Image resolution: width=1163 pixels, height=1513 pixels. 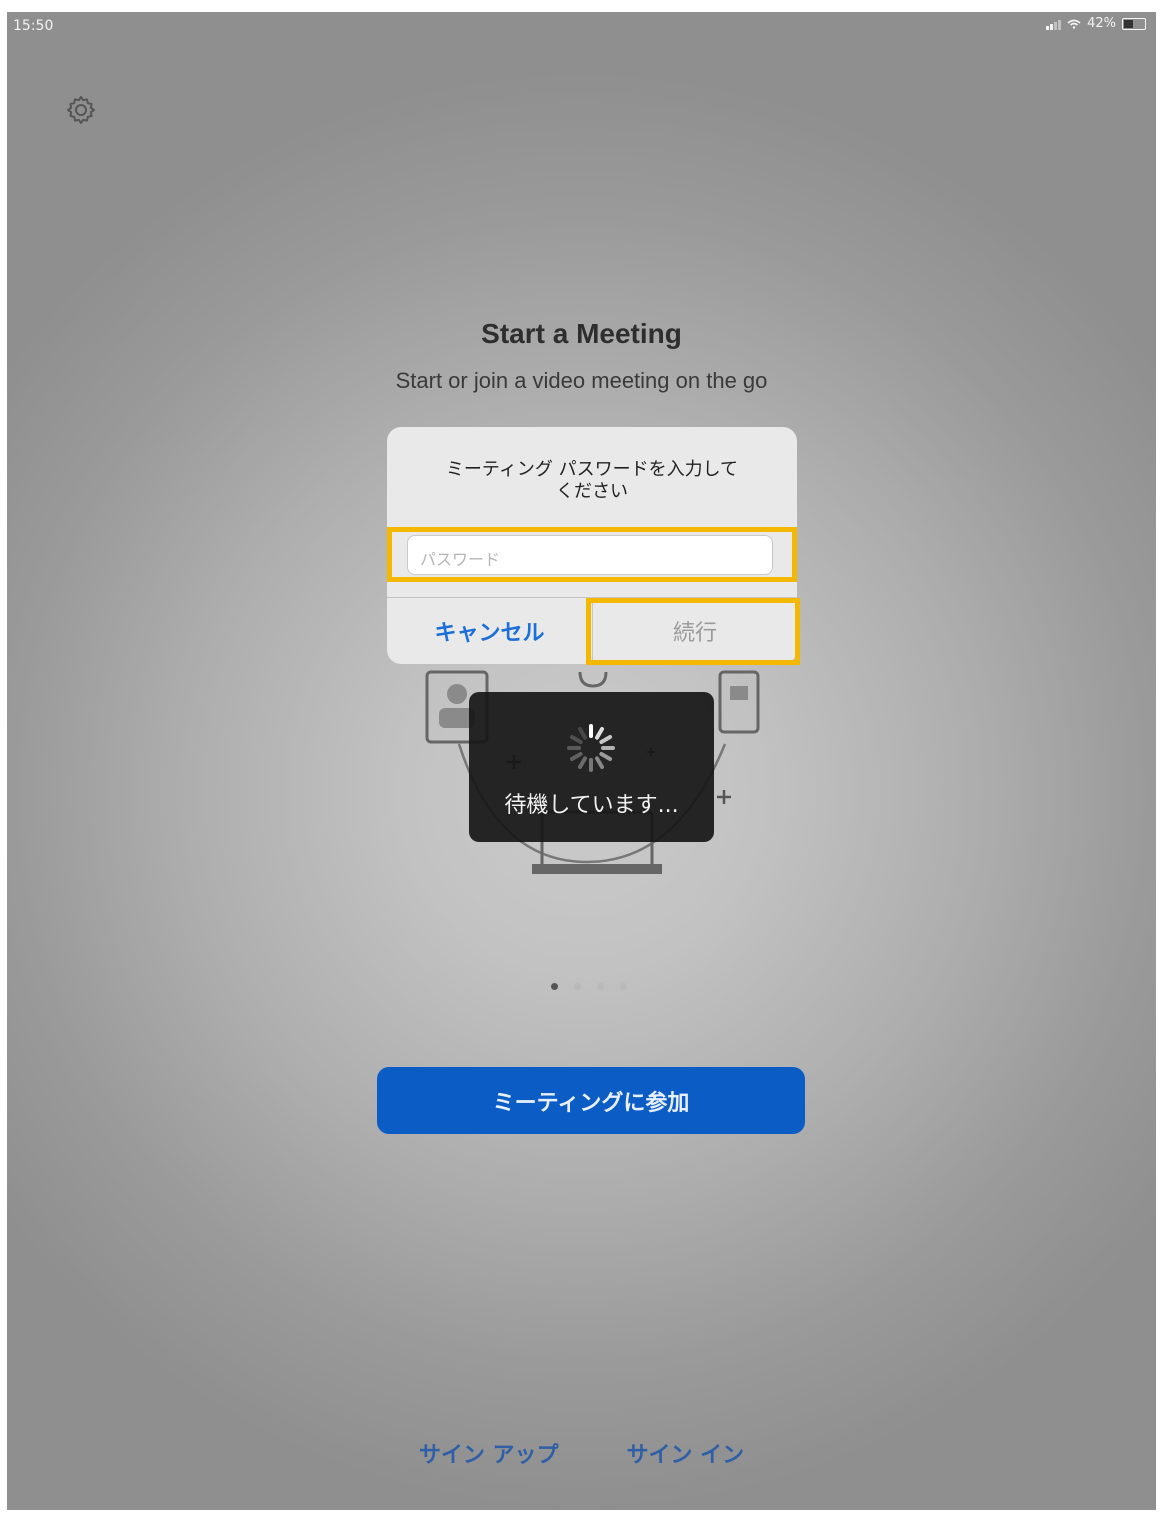 I want to click on dialog-title-text: ミーティング パスワードを入力して ください, so click(x=592, y=480).